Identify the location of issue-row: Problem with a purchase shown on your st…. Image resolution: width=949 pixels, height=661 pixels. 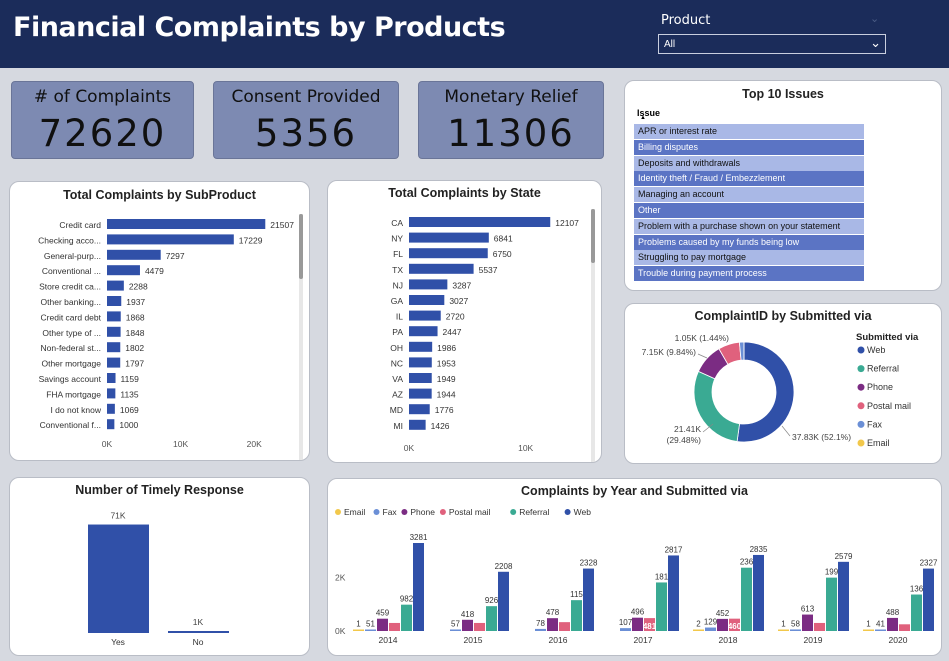
(749, 226).